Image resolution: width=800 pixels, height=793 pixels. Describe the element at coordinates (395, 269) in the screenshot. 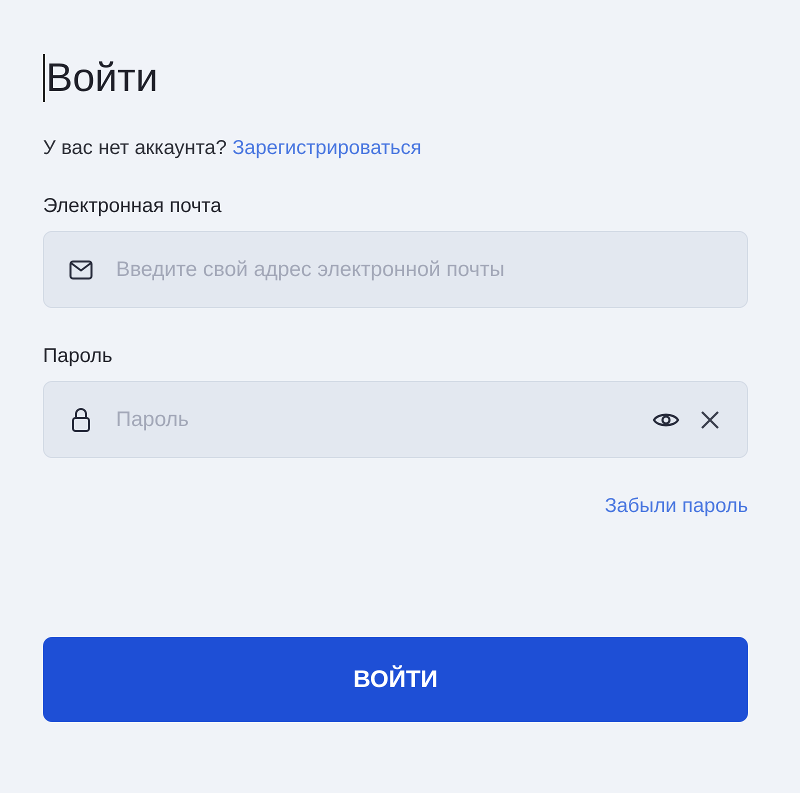

I see `input-field: Введите свой адрес электронной почты` at that location.